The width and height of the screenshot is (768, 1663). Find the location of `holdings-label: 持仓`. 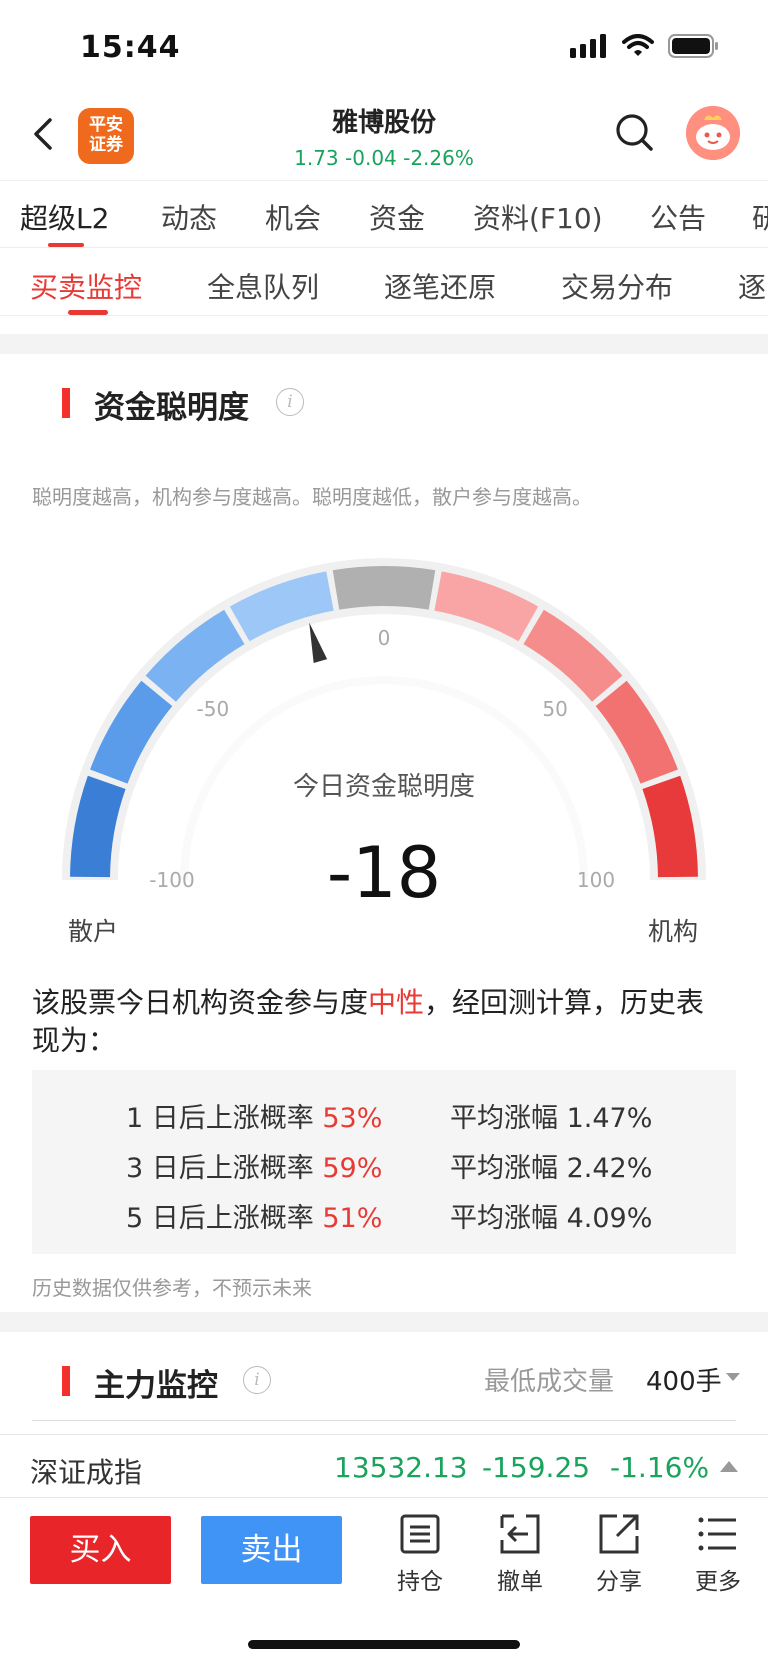

holdings-label: 持仓 is located at coordinates (420, 1582).